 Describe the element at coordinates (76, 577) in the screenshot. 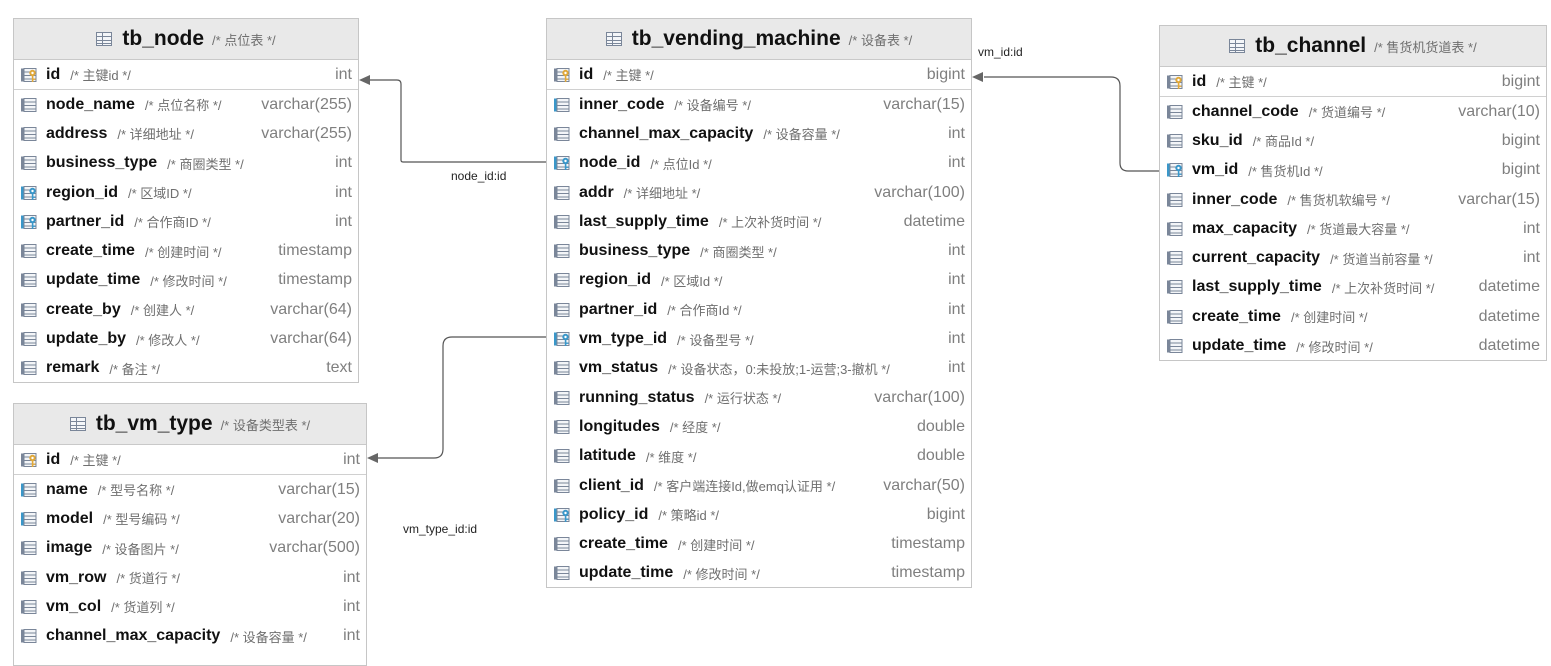

I see `column-name: vm_row` at that location.